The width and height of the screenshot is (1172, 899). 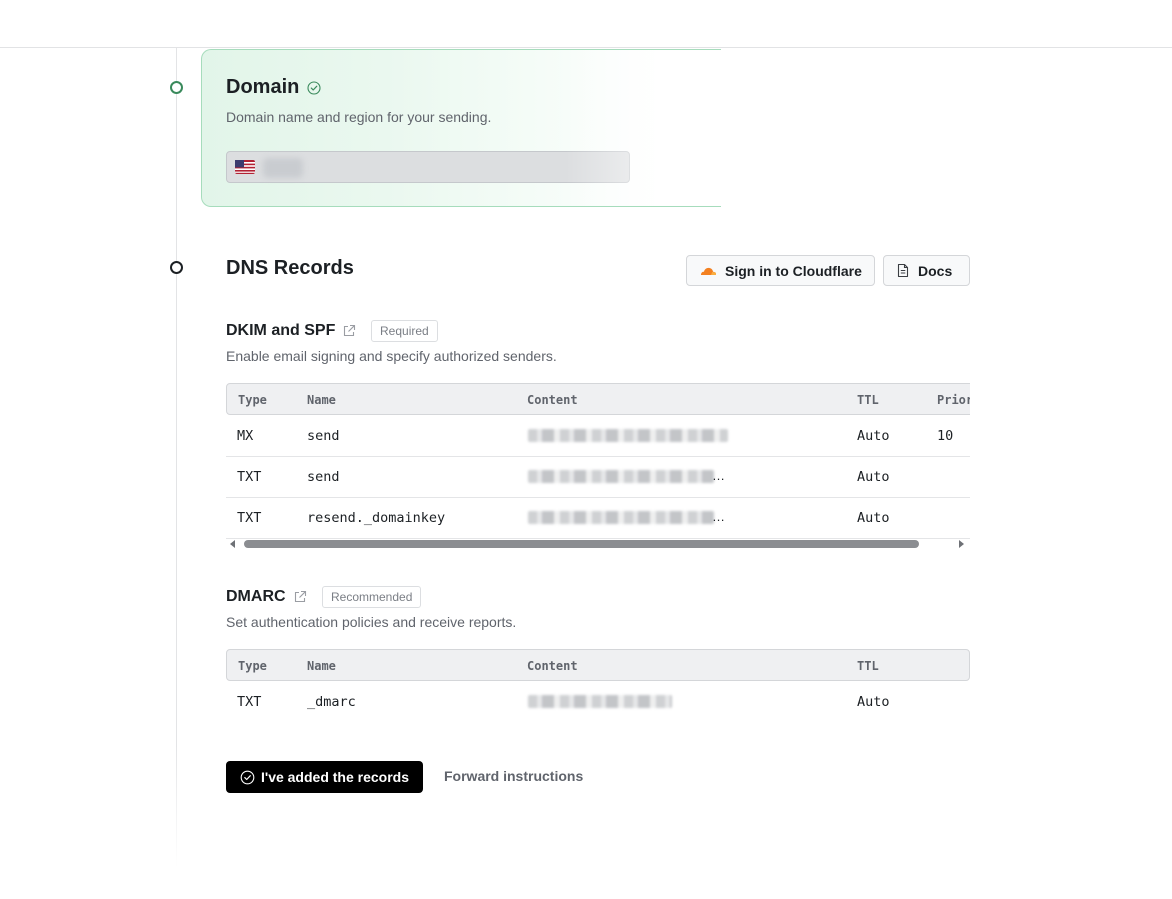 I want to click on domain-description: Domain name and region for your sending., so click(x=359, y=117).